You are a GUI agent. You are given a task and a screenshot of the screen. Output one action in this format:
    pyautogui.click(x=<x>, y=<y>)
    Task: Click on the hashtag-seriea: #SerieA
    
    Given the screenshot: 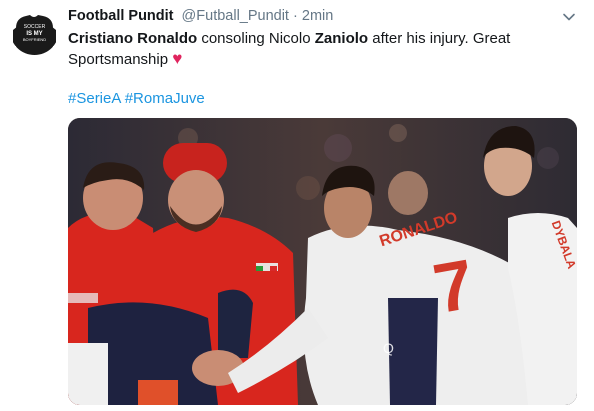 What is the action you would take?
    pyautogui.click(x=94, y=98)
    